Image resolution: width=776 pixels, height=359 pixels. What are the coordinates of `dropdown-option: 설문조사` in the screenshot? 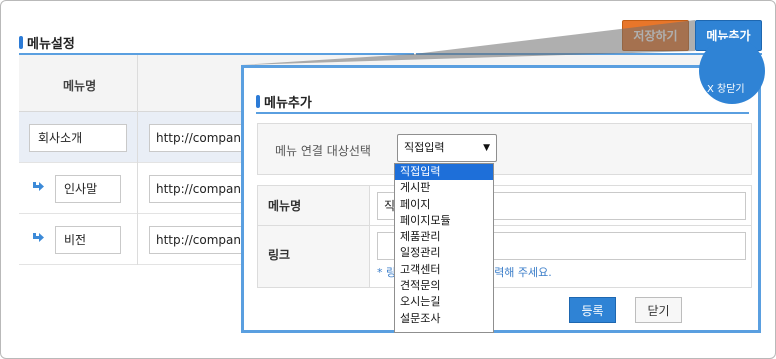 It's located at (444, 319).